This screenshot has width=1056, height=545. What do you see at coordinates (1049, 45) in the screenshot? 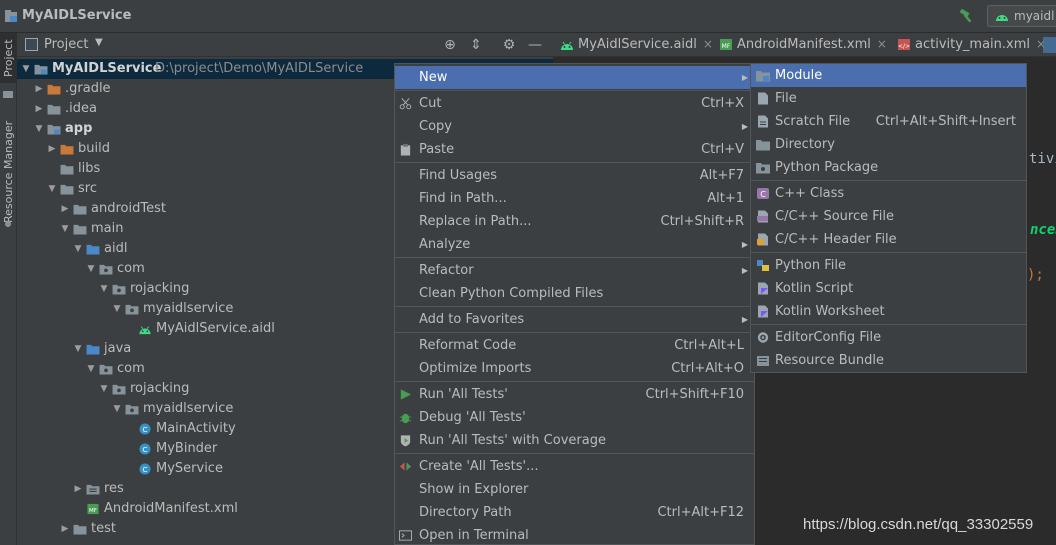
I see `editor-tab-partial` at bounding box center [1049, 45].